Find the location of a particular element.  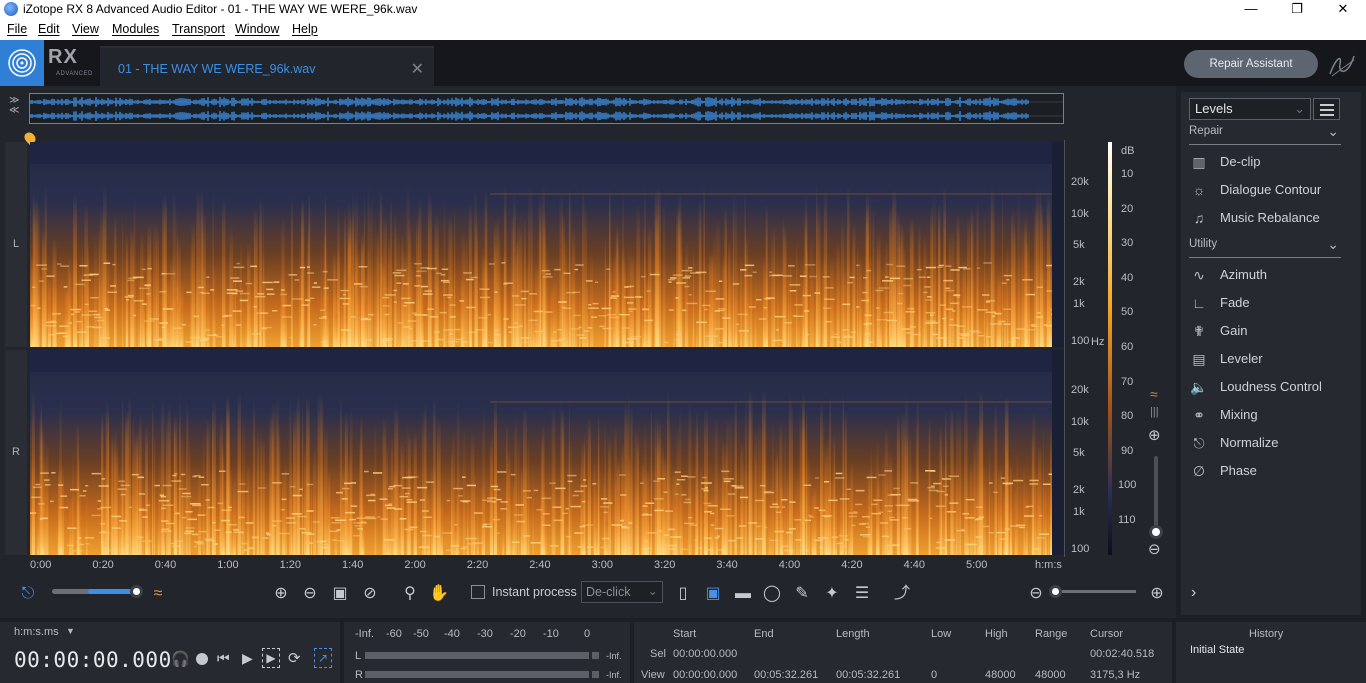

meter-left-clip is located at coordinates (595, 655).